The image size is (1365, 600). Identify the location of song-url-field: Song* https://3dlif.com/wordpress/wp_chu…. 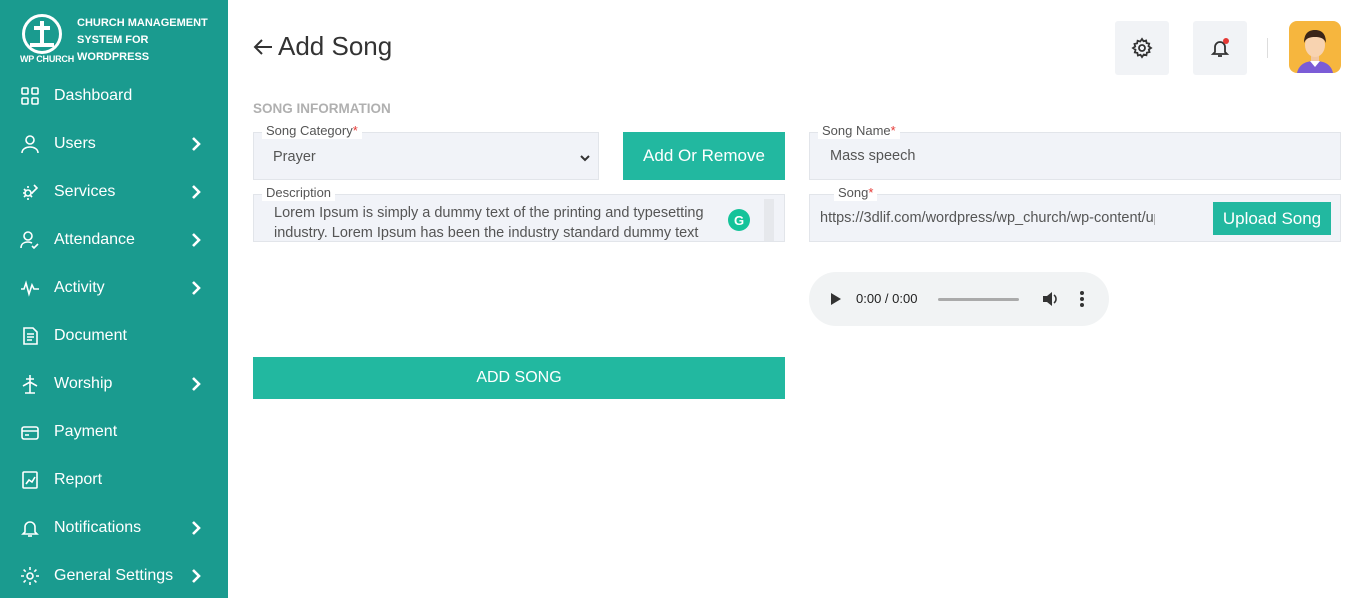
(1075, 213).